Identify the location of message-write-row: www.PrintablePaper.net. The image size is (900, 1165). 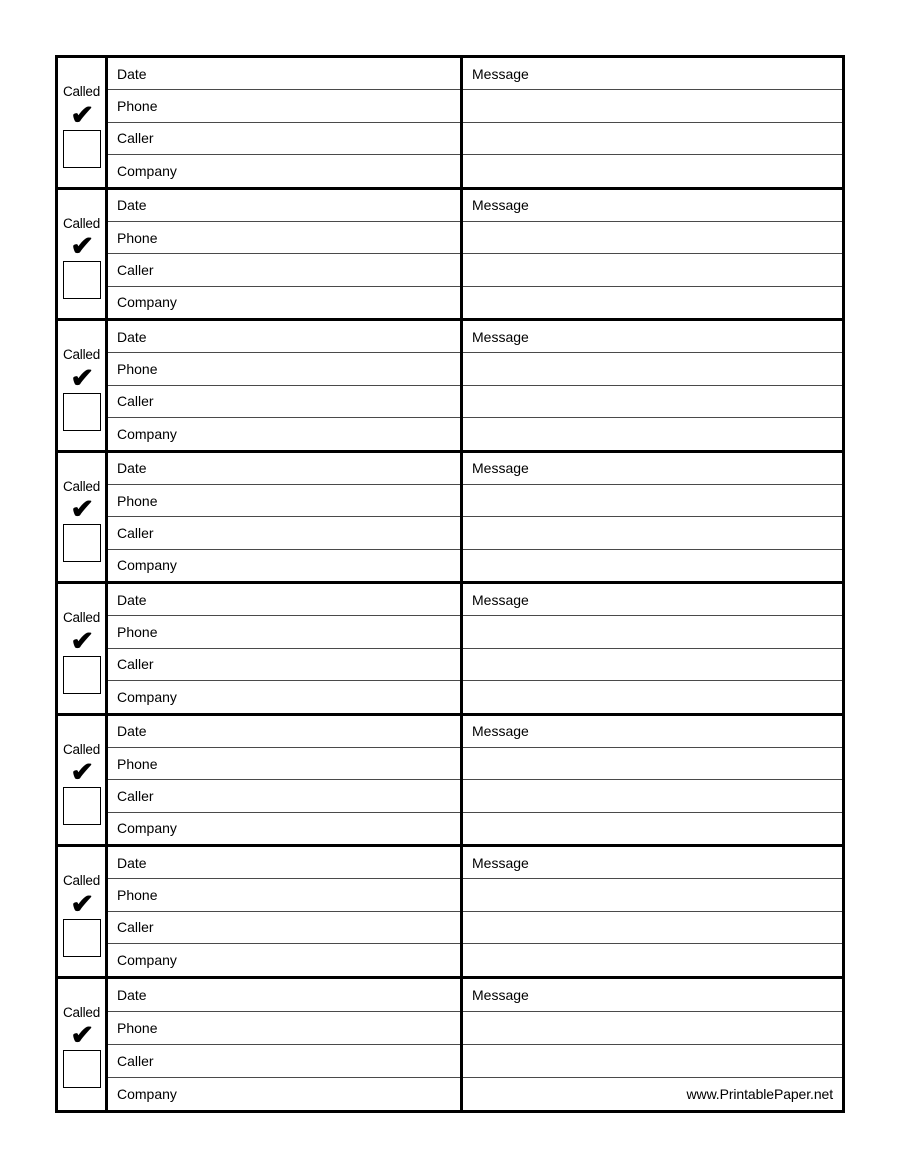
(652, 1094).